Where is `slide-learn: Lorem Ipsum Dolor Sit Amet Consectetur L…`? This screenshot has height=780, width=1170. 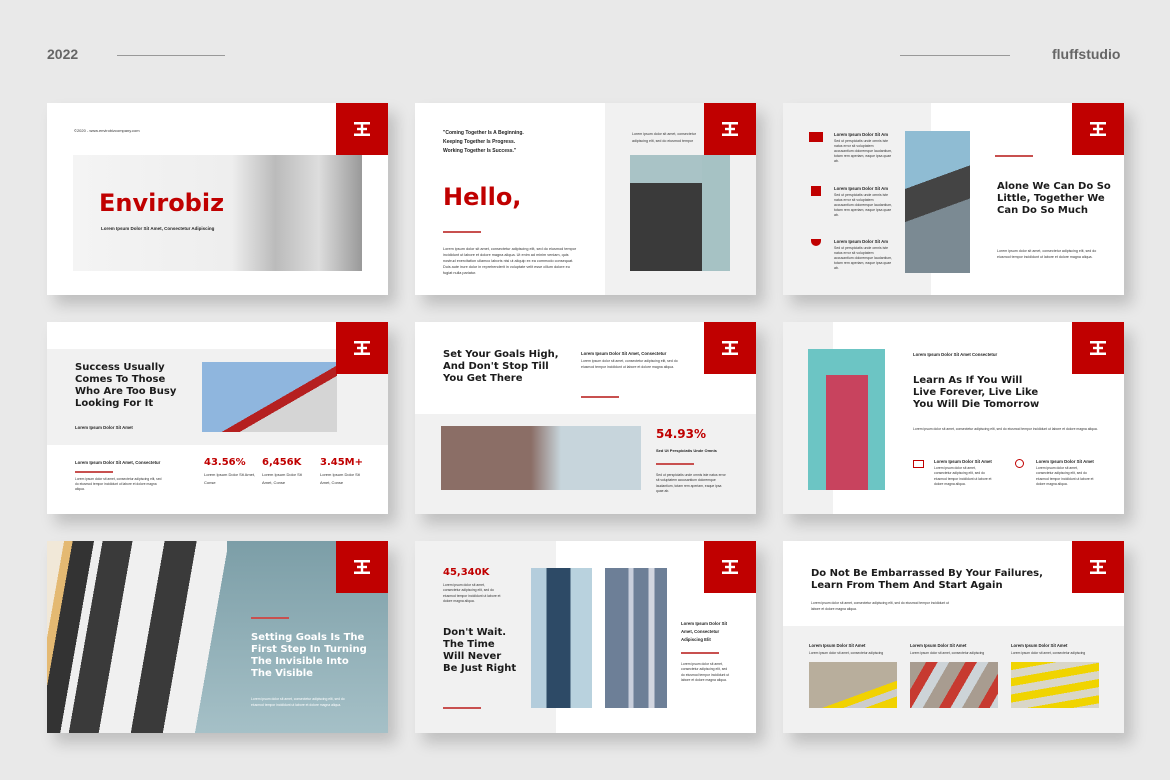 slide-learn: Lorem Ipsum Dolor Sit Amet Consectetur L… is located at coordinates (953, 418).